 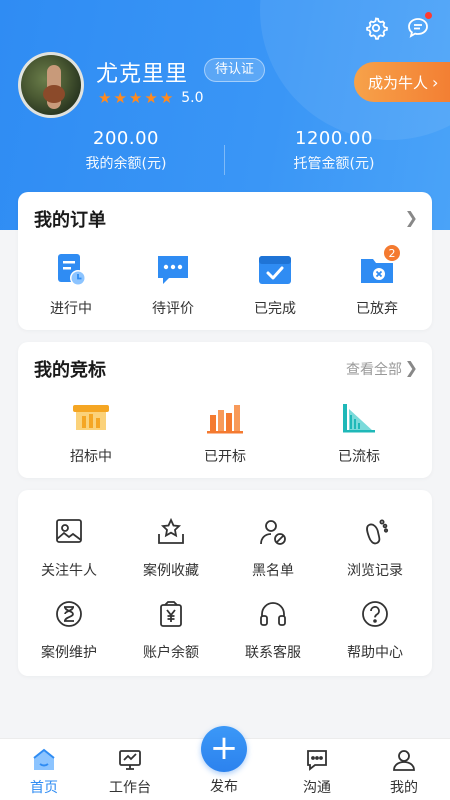 I want to click on tool-blacklist: 黑名单, so click(x=273, y=546).